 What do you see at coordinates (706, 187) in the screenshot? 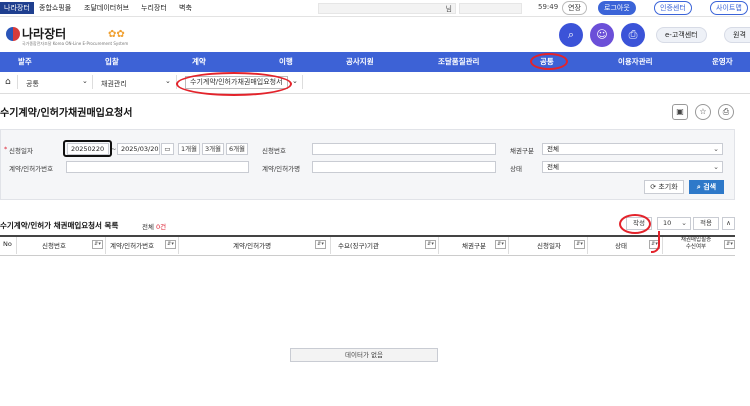
I see `search-button: ⌕ 검색` at bounding box center [706, 187].